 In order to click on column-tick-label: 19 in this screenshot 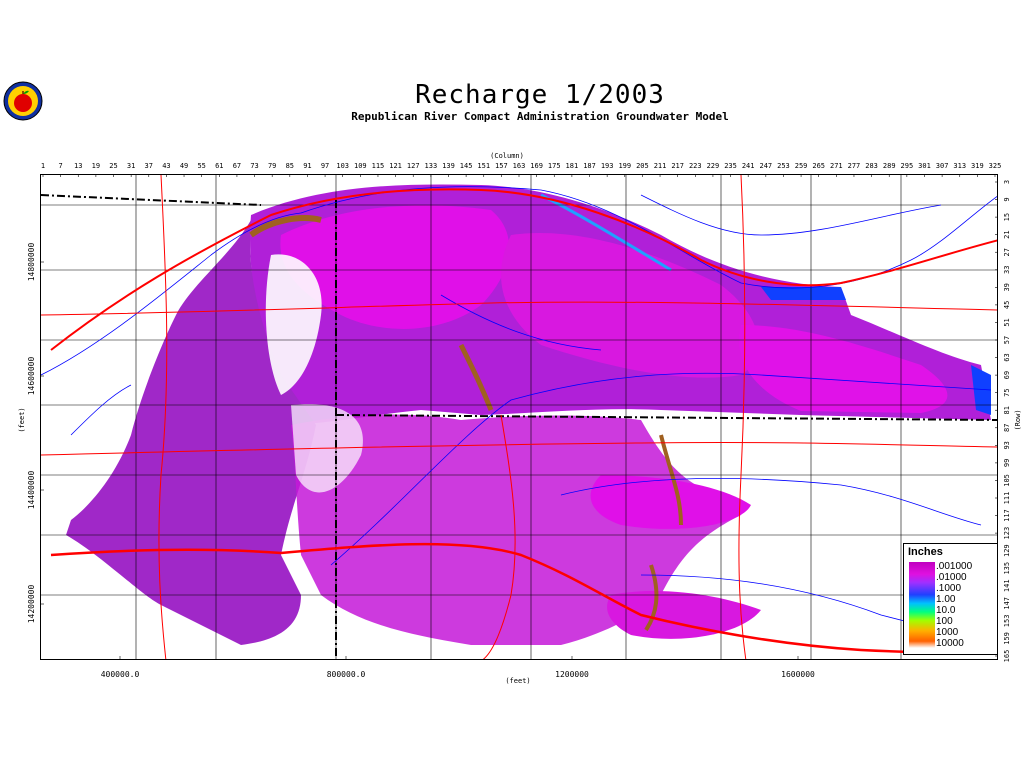, I will do `click(96, 166)`.